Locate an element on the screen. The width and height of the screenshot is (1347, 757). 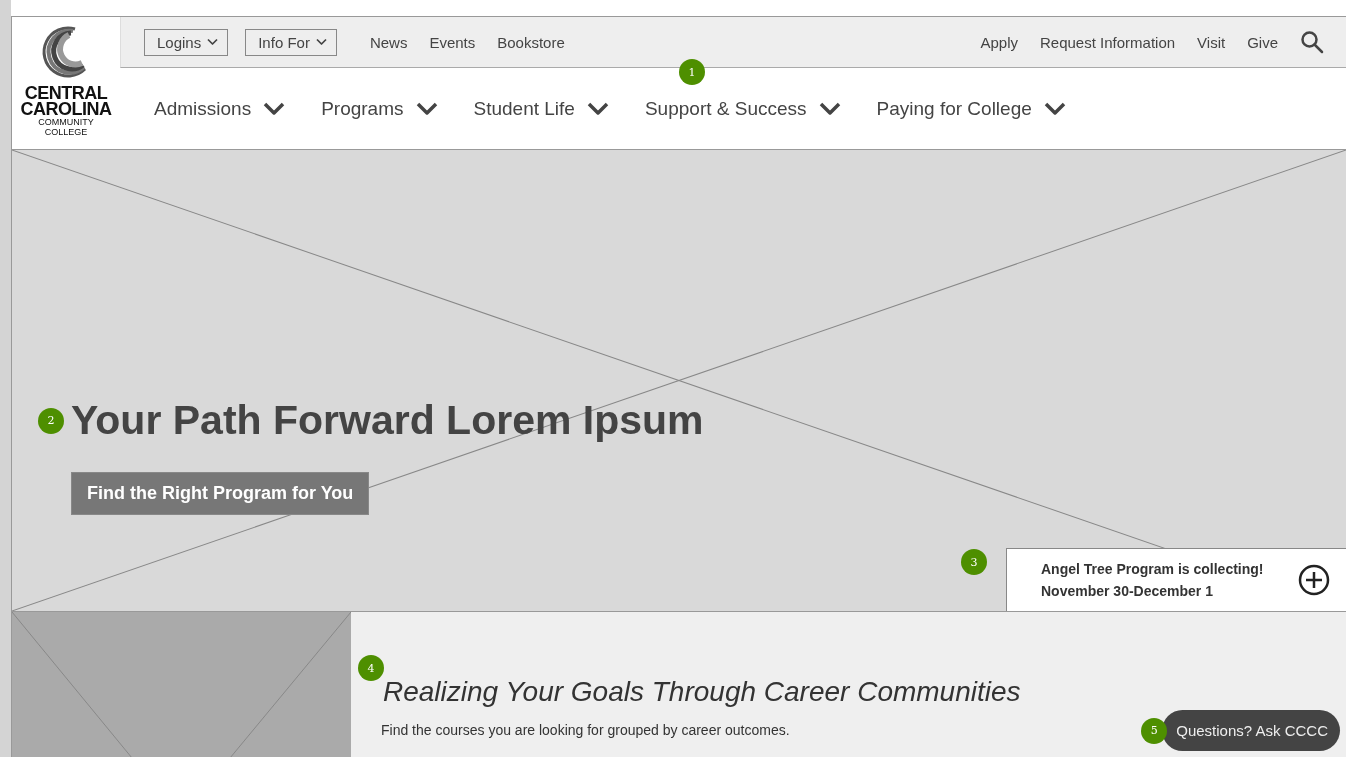
nav-link: Bookstore is located at coordinates (531, 42).